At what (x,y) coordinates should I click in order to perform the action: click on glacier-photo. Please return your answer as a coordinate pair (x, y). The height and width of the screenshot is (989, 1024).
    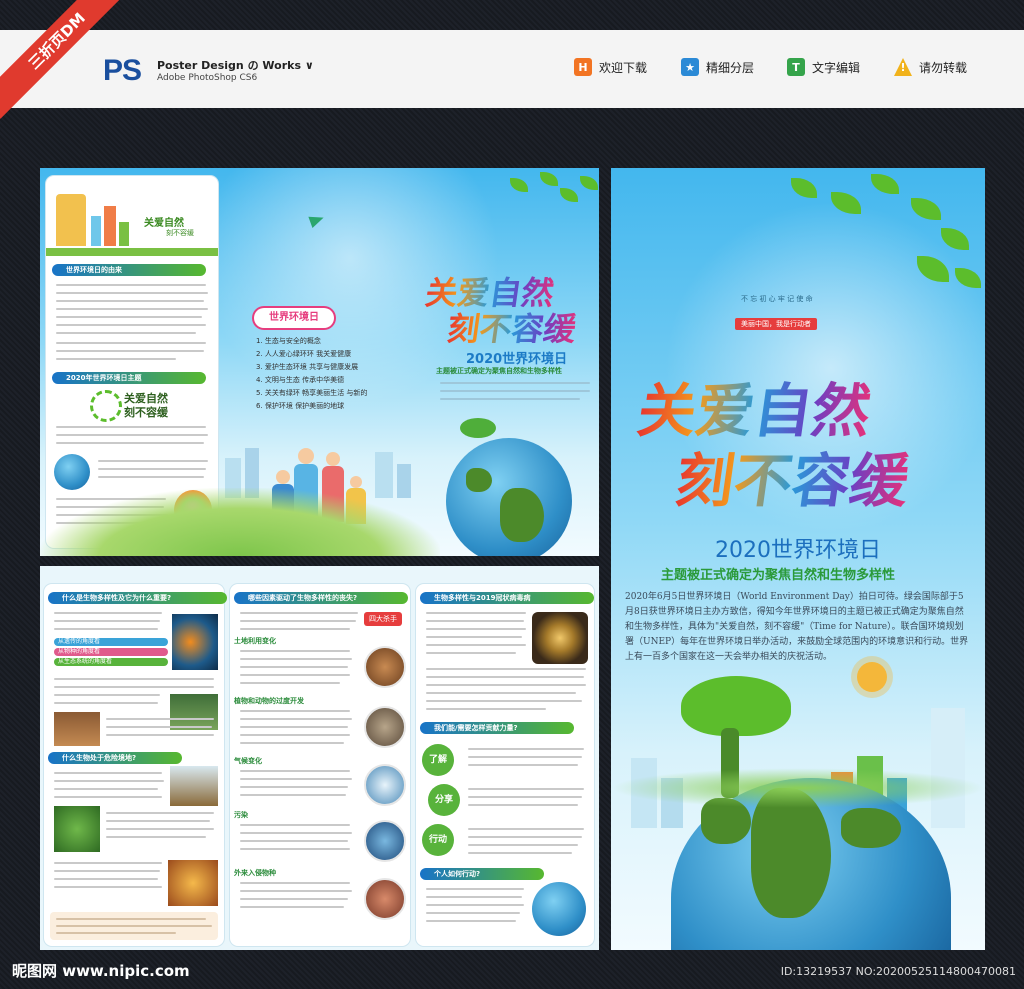
    Looking at the image, I should click on (385, 785).